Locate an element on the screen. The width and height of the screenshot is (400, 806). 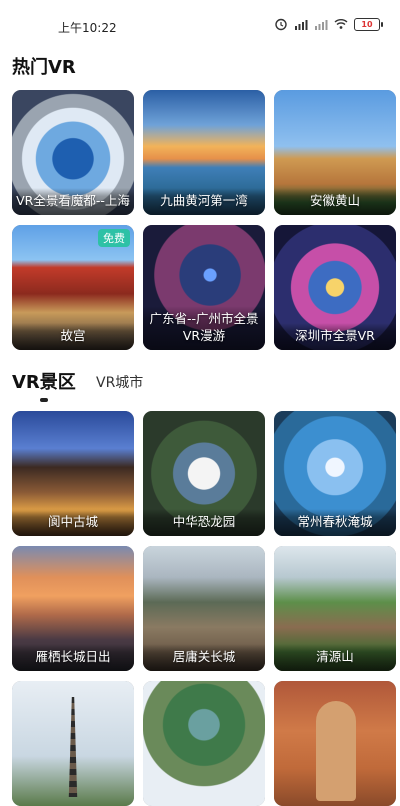
hot-card-huangshan: 安徽黄山 is located at coordinates (335, 152).